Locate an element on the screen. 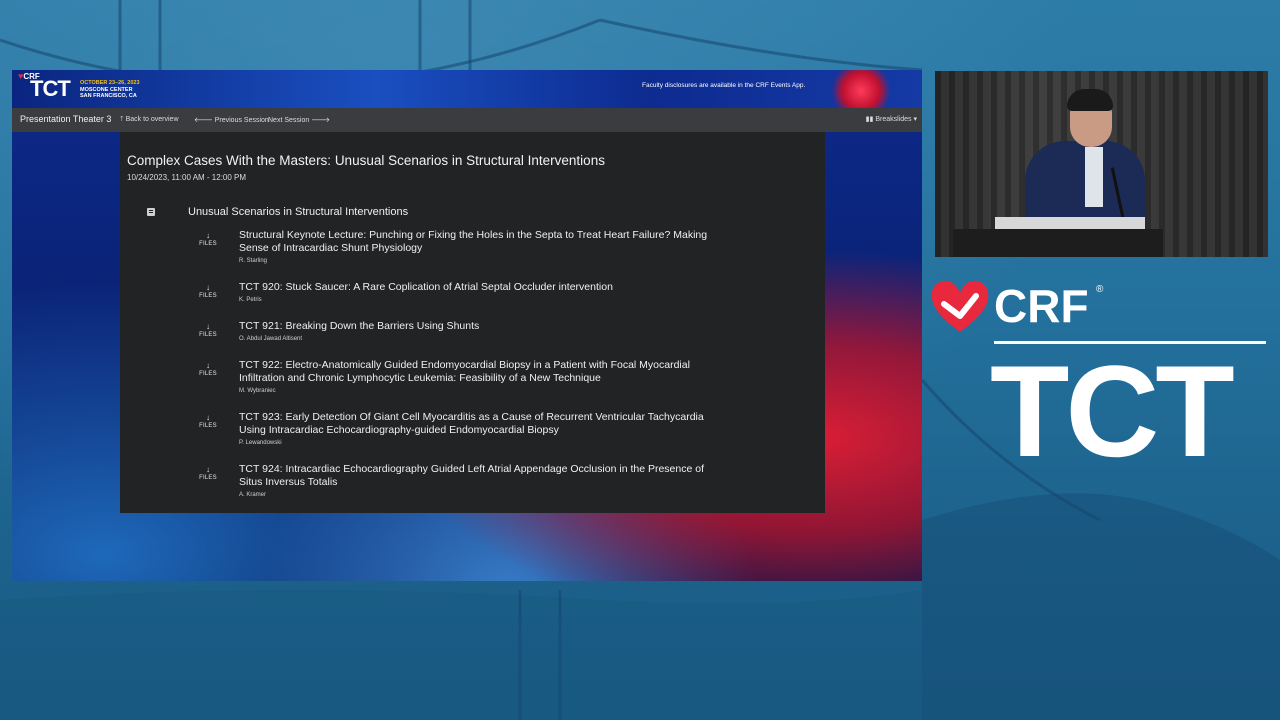  next-label: Next Session is located at coordinates (289, 120).